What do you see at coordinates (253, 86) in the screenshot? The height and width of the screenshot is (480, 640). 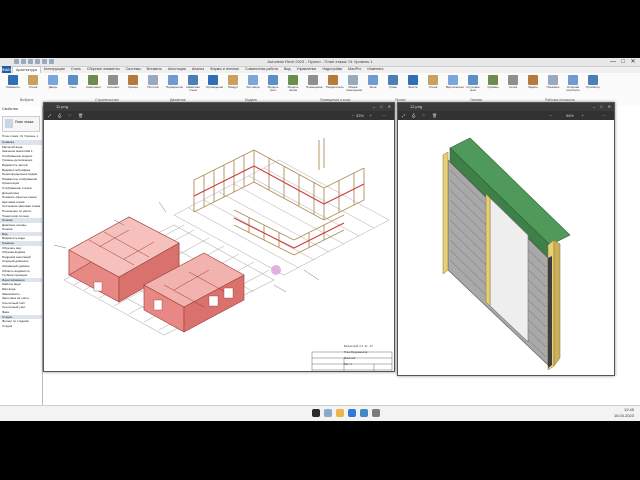 I see `ribbon-button-12: Лестница` at bounding box center [253, 86].